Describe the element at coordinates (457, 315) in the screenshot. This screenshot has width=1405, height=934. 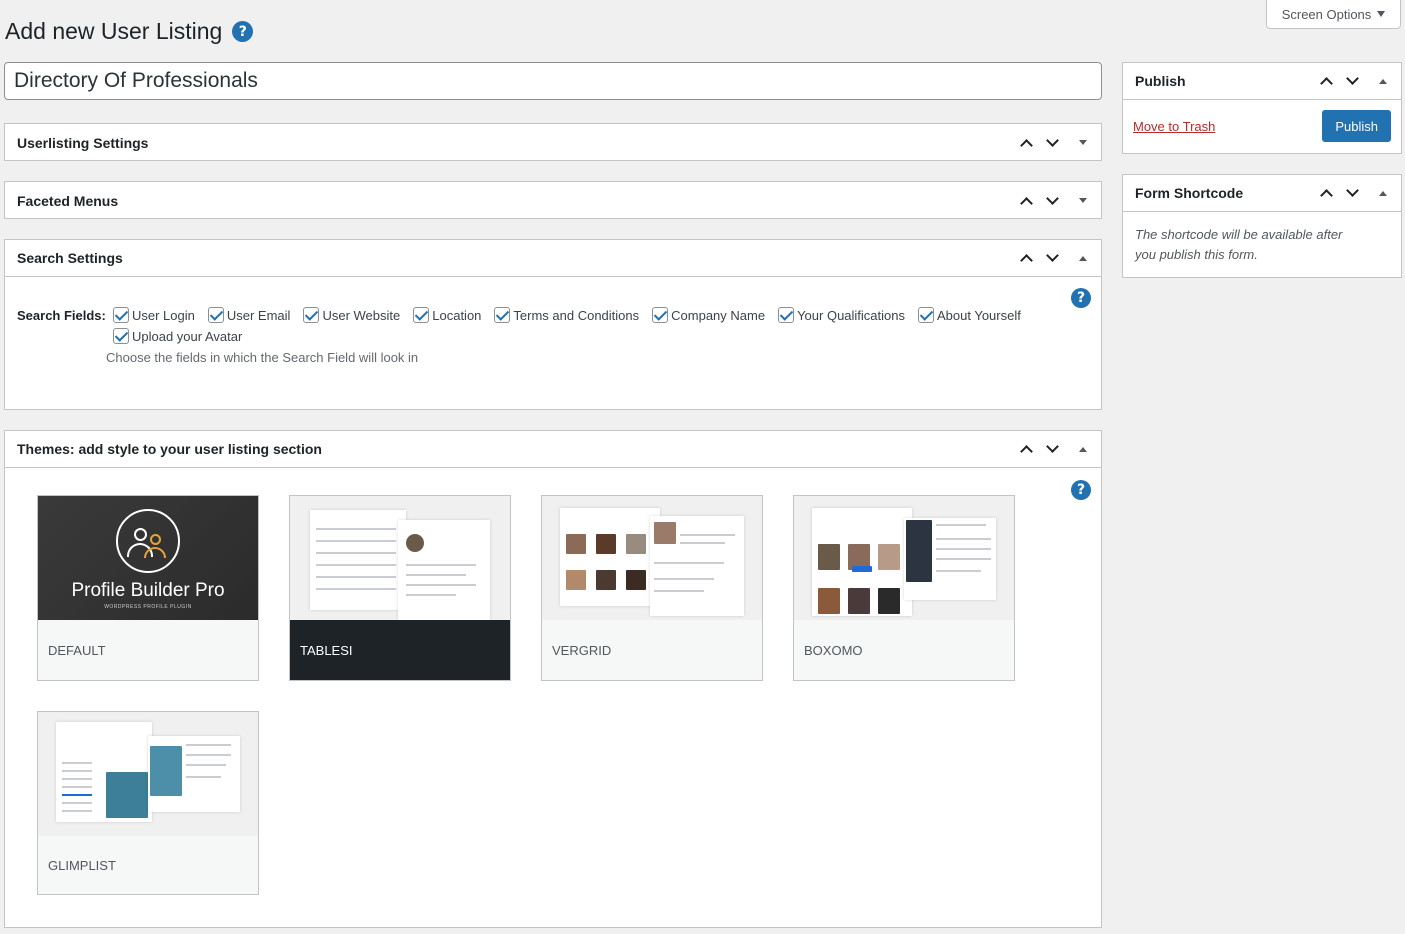
I see `checkbox-label: Location` at that location.